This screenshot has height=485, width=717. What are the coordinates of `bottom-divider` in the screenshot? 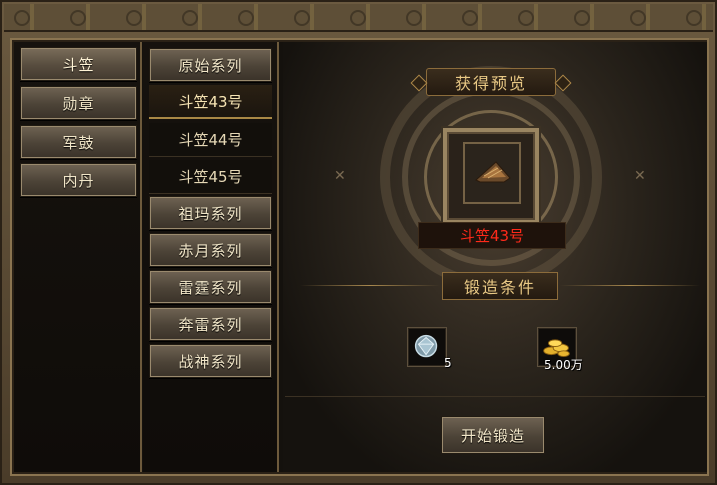 It's located at (495, 396).